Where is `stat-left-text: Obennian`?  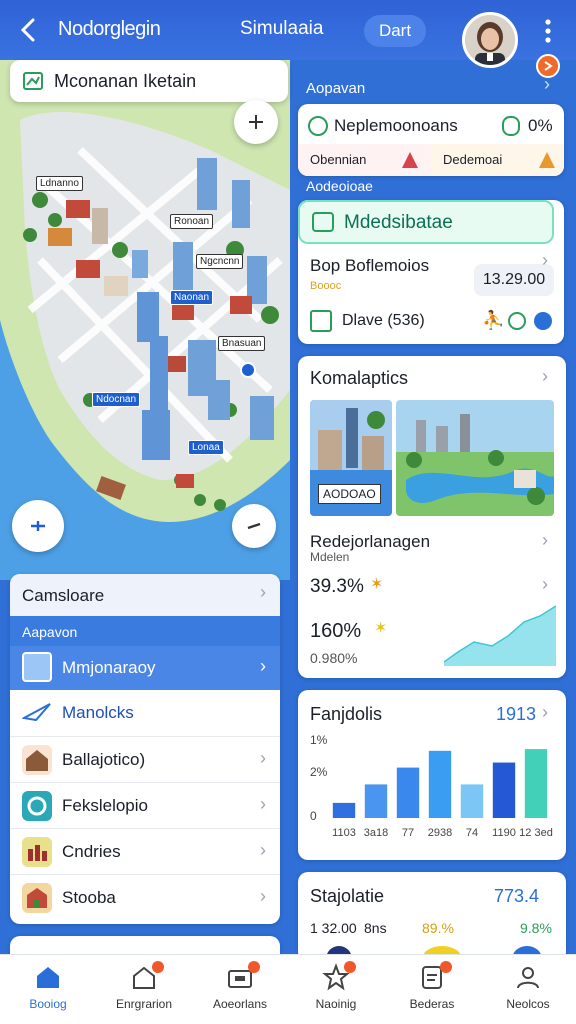
stat-left-text: Obennian is located at coordinates (338, 159).